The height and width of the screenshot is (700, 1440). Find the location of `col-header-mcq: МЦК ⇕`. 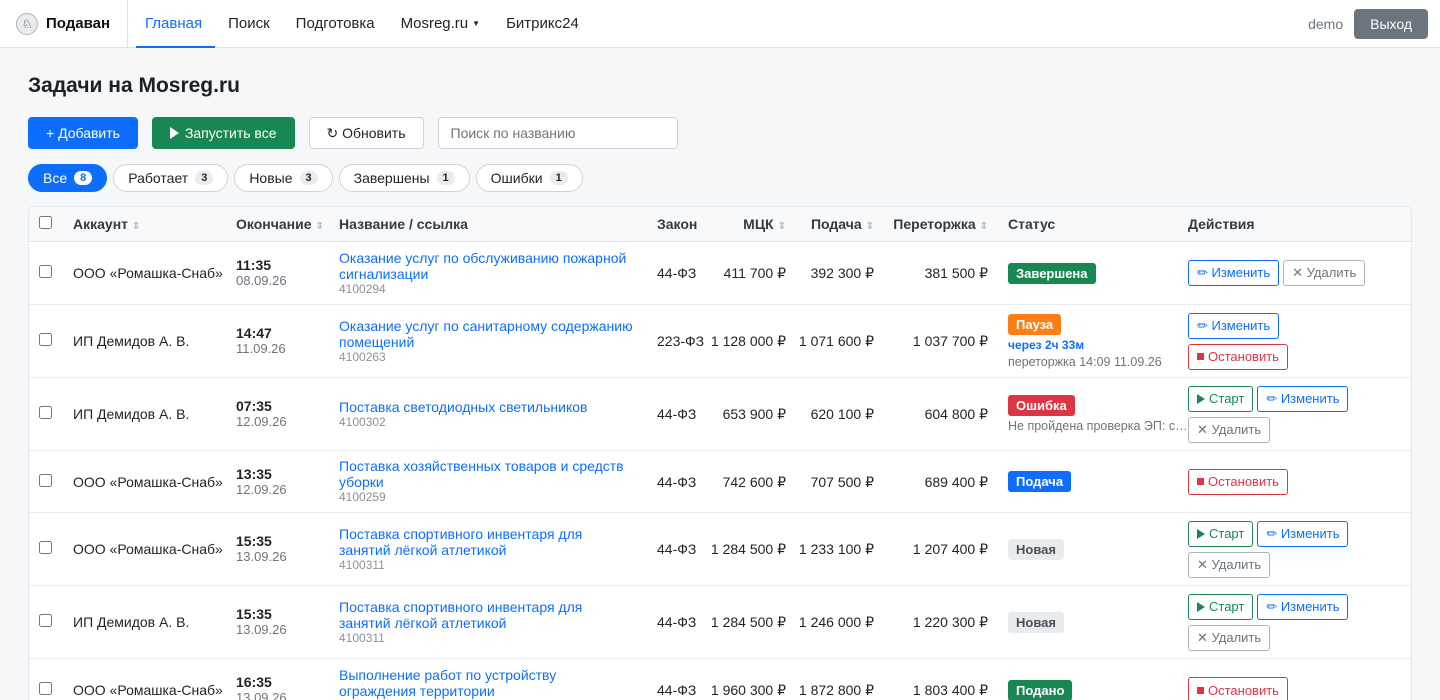

col-header-mcq: МЦК ⇕ is located at coordinates (748, 224).